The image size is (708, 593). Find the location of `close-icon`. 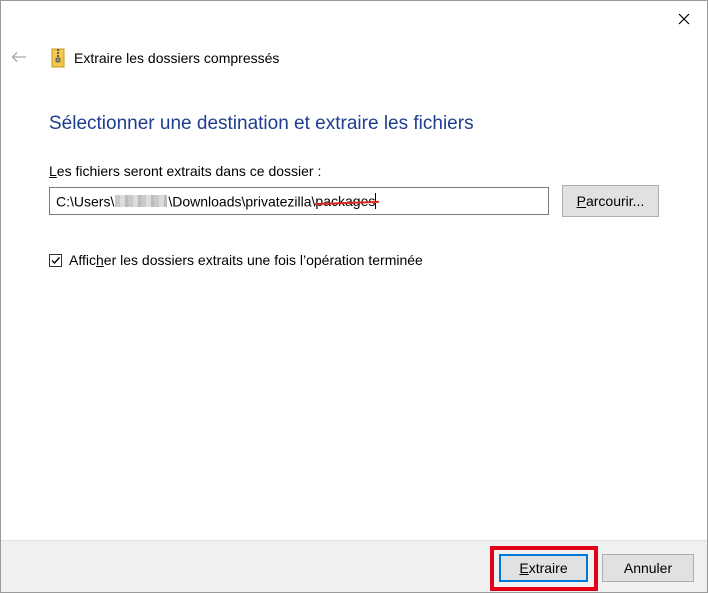

close-icon is located at coordinates (684, 19).